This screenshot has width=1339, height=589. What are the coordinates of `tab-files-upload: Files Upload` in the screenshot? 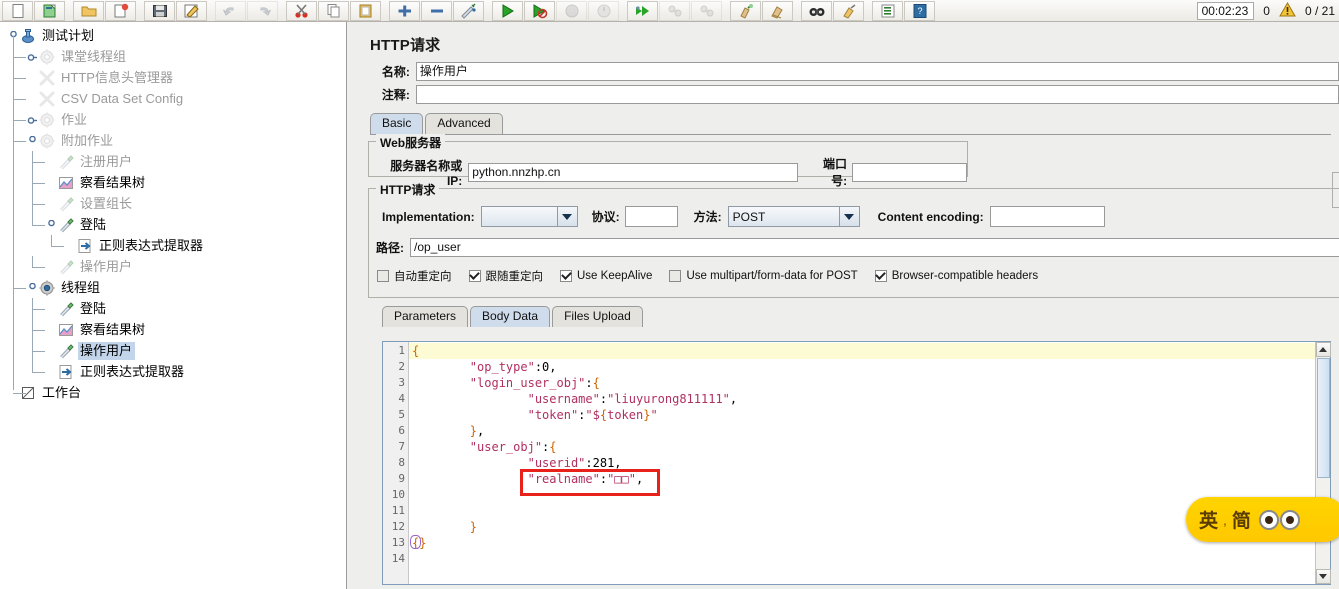 It's located at (597, 316).